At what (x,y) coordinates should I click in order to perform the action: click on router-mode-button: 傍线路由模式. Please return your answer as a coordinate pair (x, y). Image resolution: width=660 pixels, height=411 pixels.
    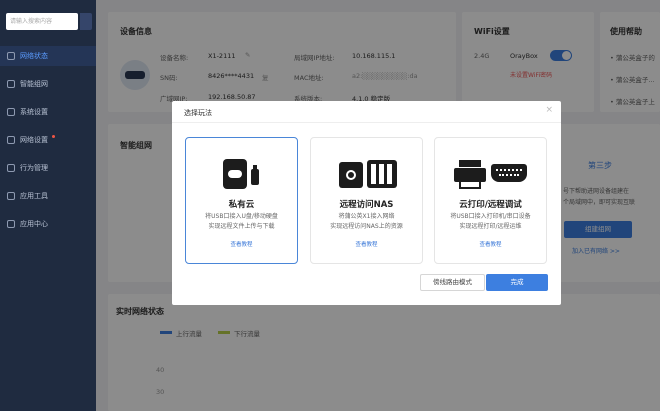
    Looking at the image, I should click on (452, 282).